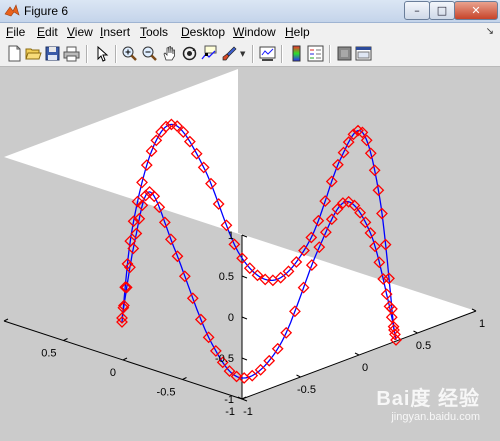 The height and width of the screenshot is (441, 500). Describe the element at coordinates (46, 11) in the screenshot. I see `window-title: Figure 6` at that location.